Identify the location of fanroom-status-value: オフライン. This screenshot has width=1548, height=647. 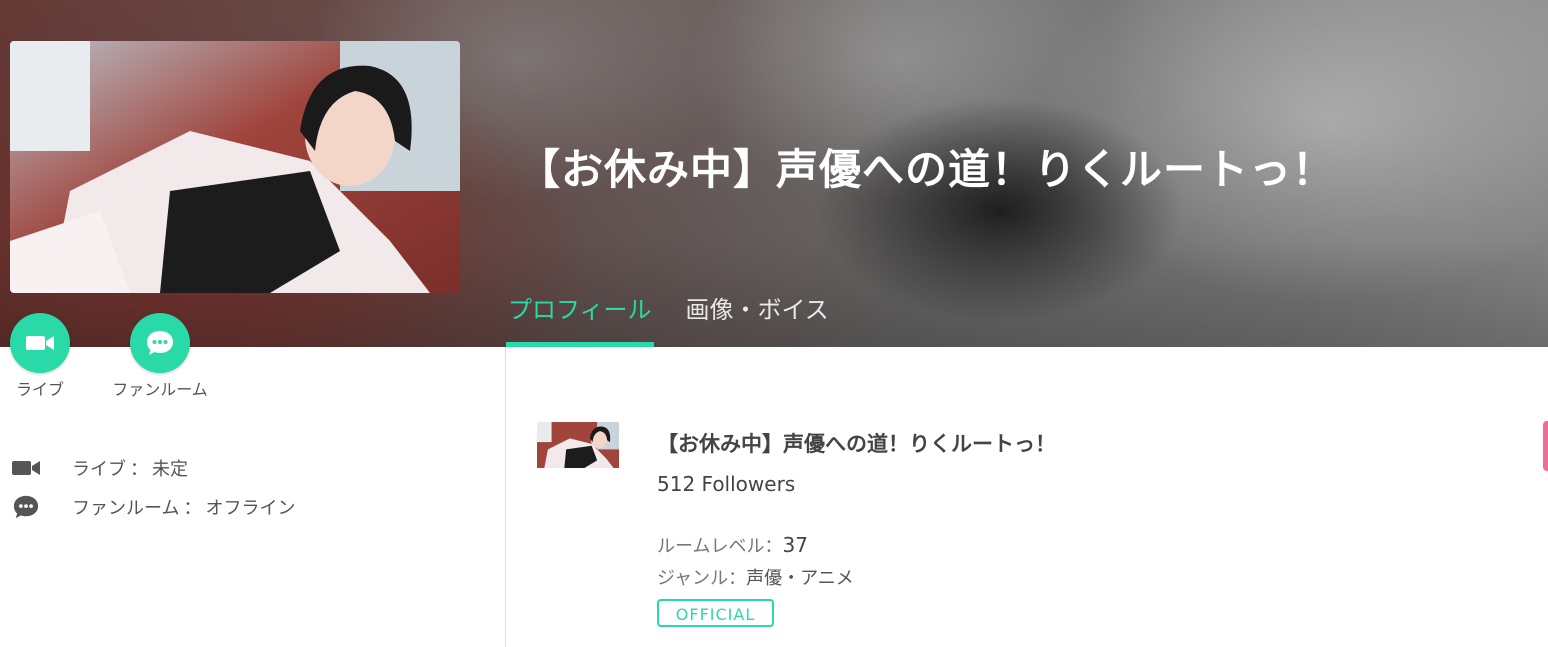
(250, 508).